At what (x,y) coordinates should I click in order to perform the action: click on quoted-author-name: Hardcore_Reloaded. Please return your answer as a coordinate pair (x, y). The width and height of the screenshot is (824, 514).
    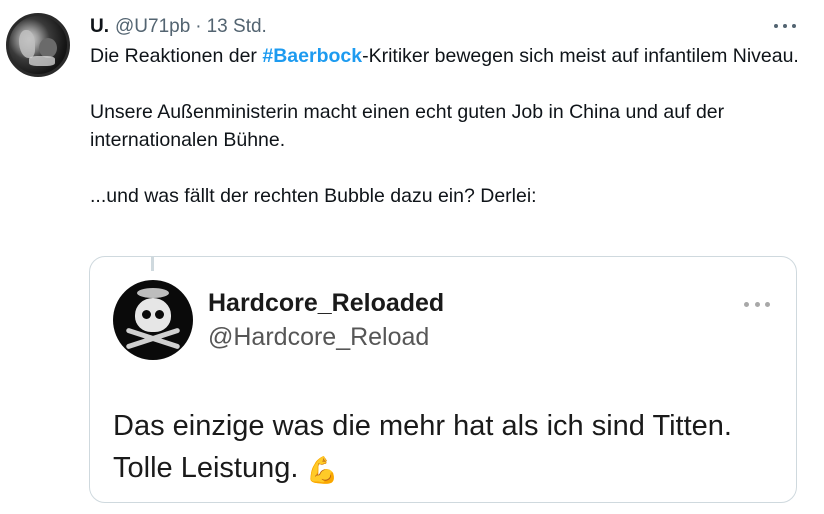
    Looking at the image, I should click on (326, 303).